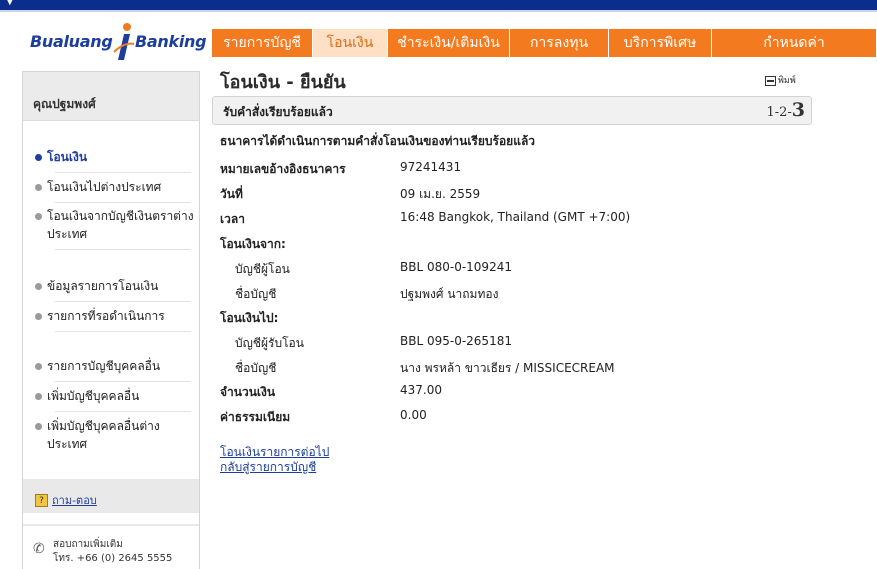 The image size is (877, 569). Describe the element at coordinates (779, 112) in the screenshot. I see `step-indicator-prefix: 1-2-` at that location.